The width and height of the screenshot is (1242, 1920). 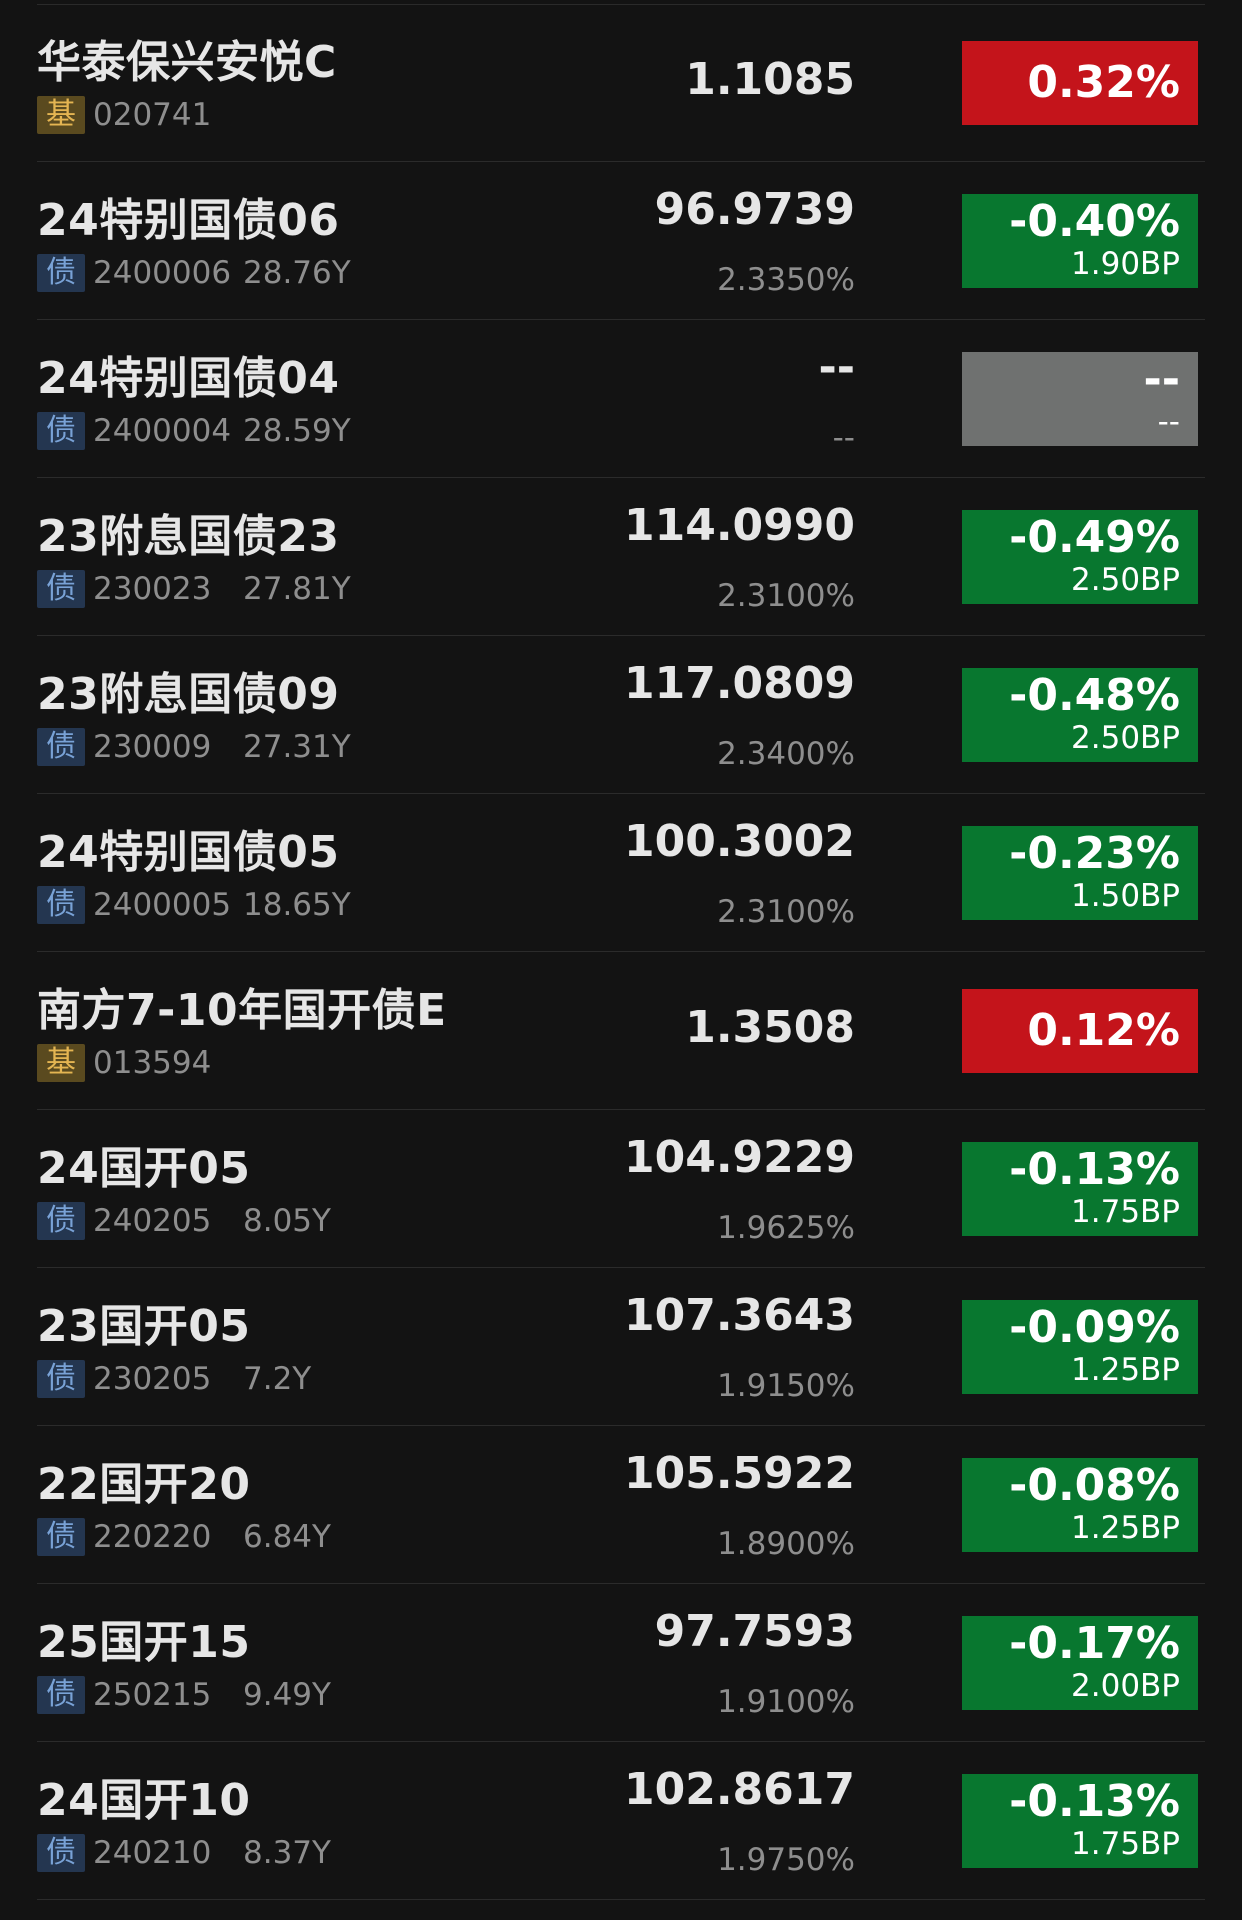 I want to click on security-meta: 债 230023 27.81Y, so click(x=194, y=589).